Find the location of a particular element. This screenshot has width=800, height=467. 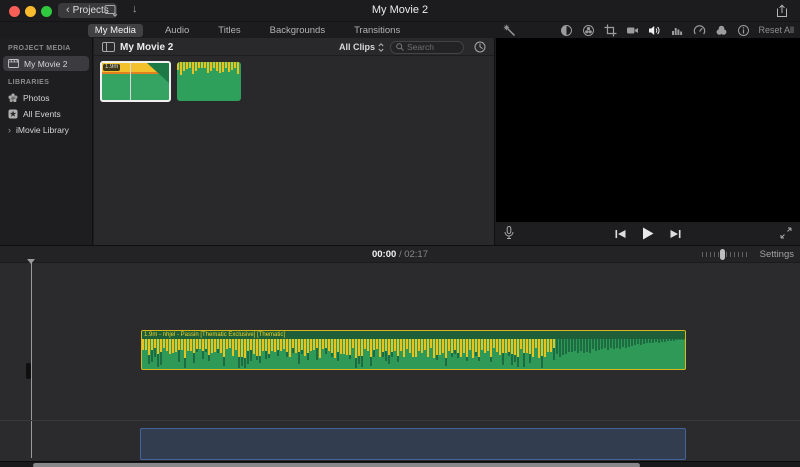

photos-flower-icon is located at coordinates (13, 98).